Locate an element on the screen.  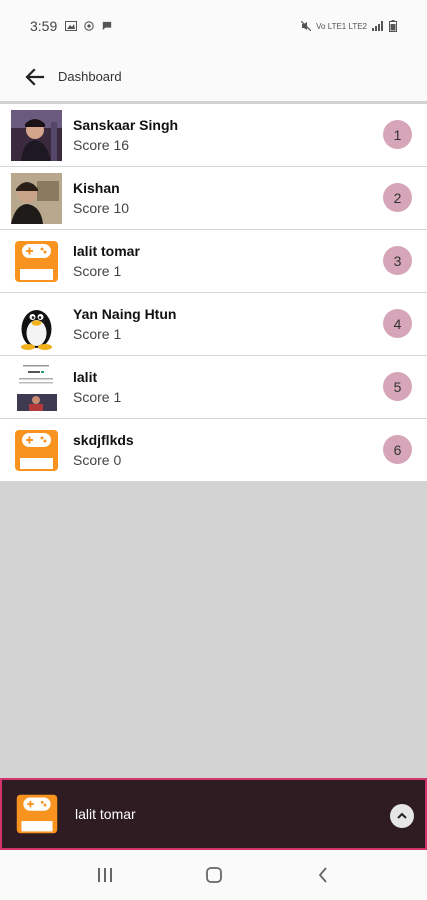
player-name: Kishan is located at coordinates (96, 188).